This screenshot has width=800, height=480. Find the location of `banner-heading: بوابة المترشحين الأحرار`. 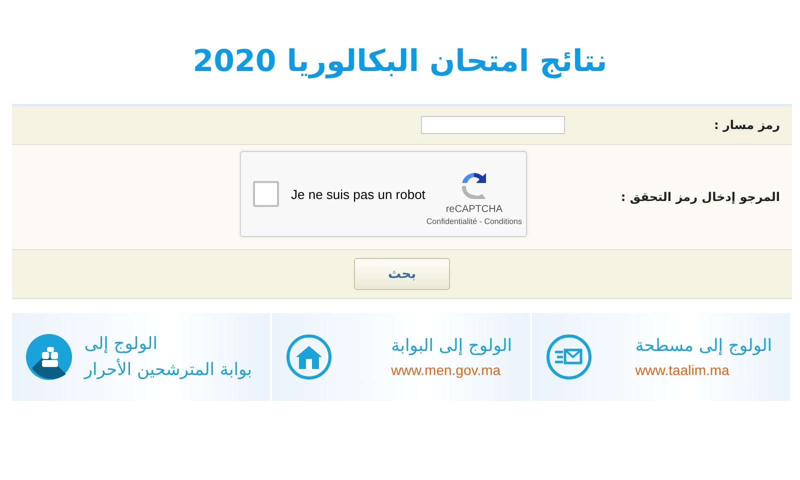

banner-heading: بوابة المترشحين الأحرار is located at coordinates (168, 370).